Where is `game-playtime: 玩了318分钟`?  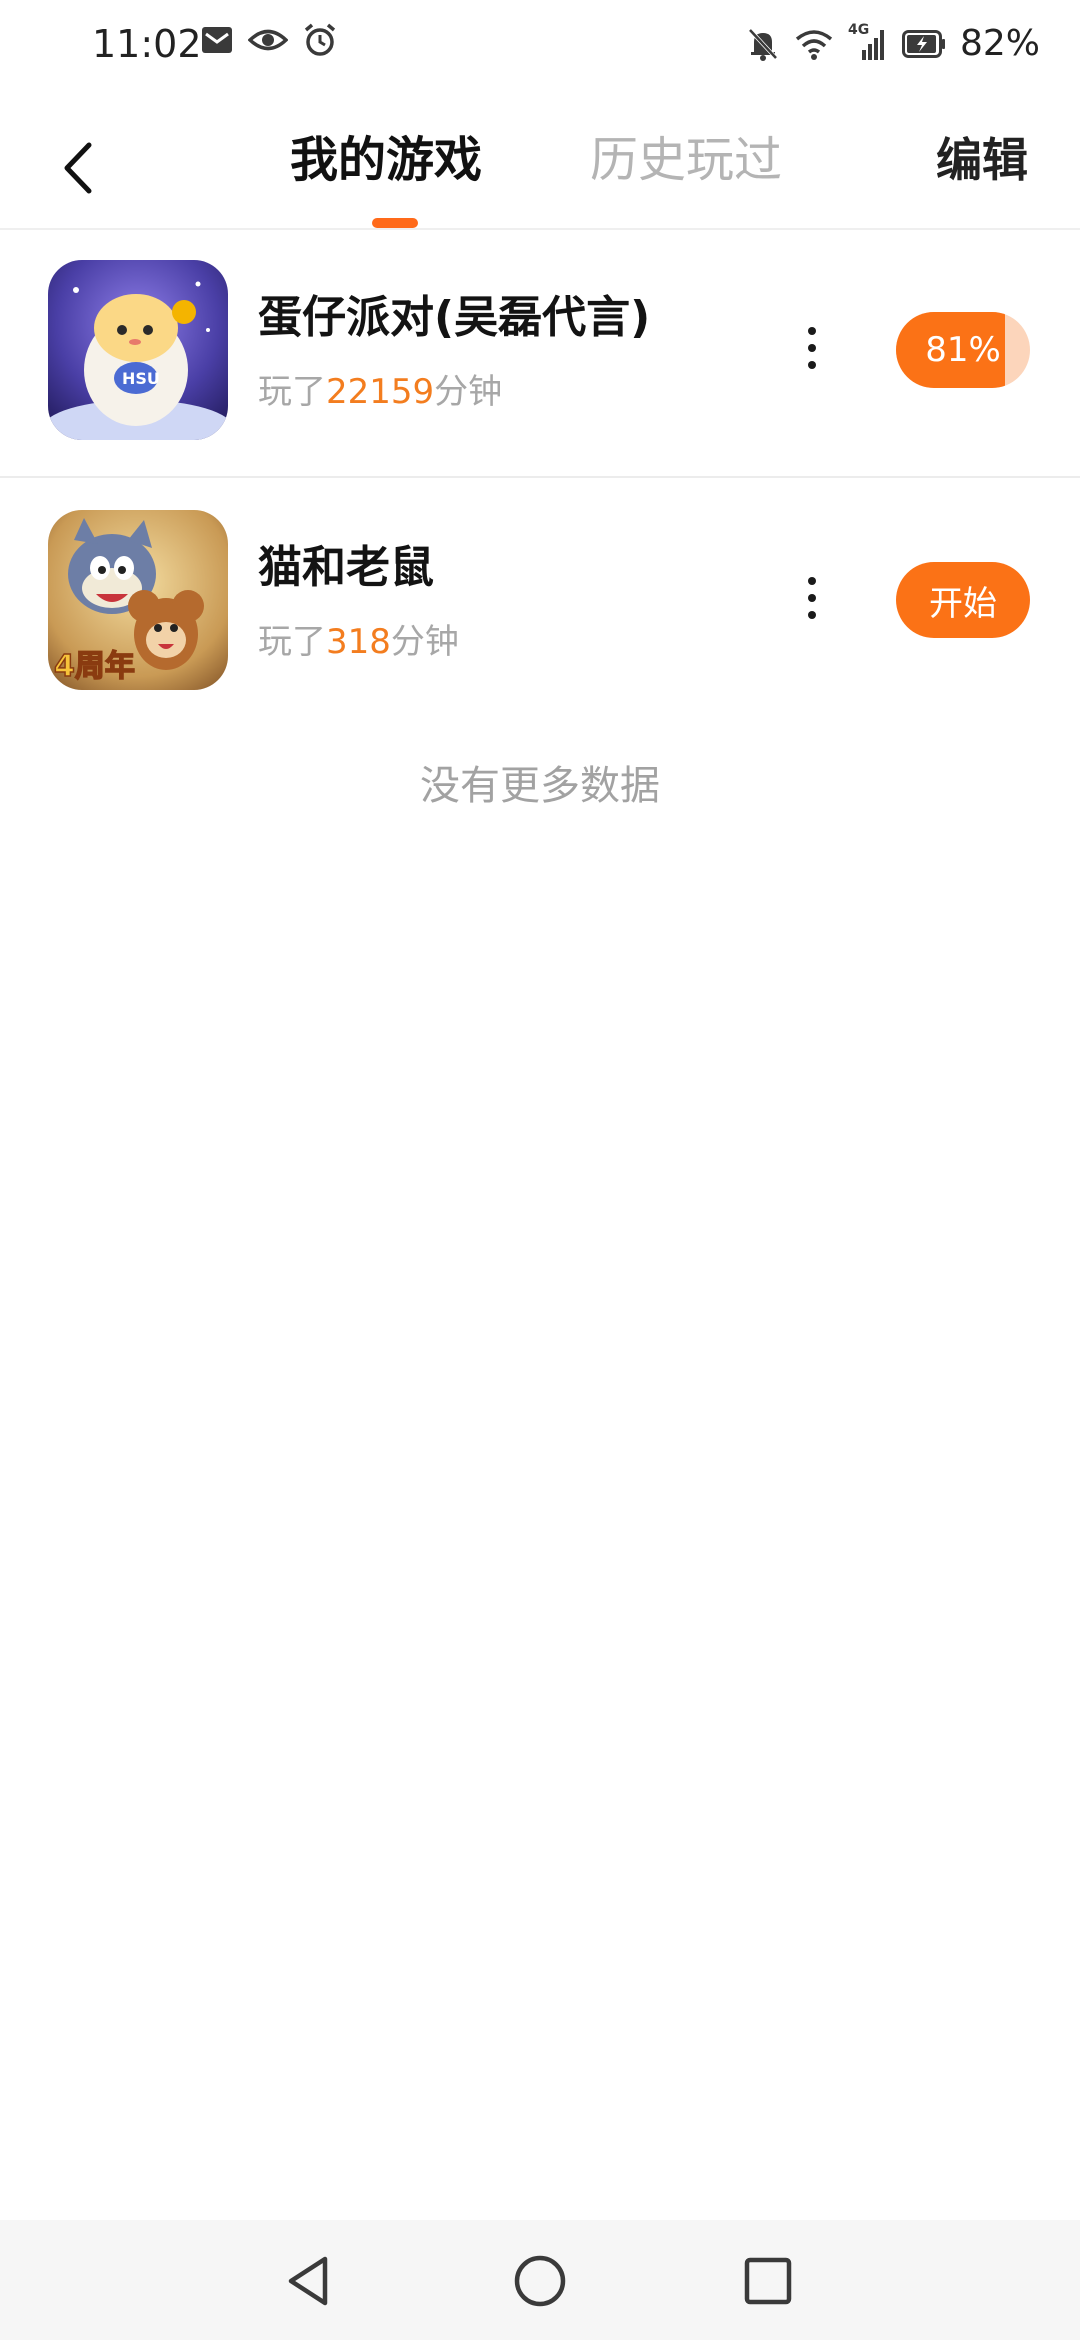 game-playtime: 玩了318分钟 is located at coordinates (358, 642).